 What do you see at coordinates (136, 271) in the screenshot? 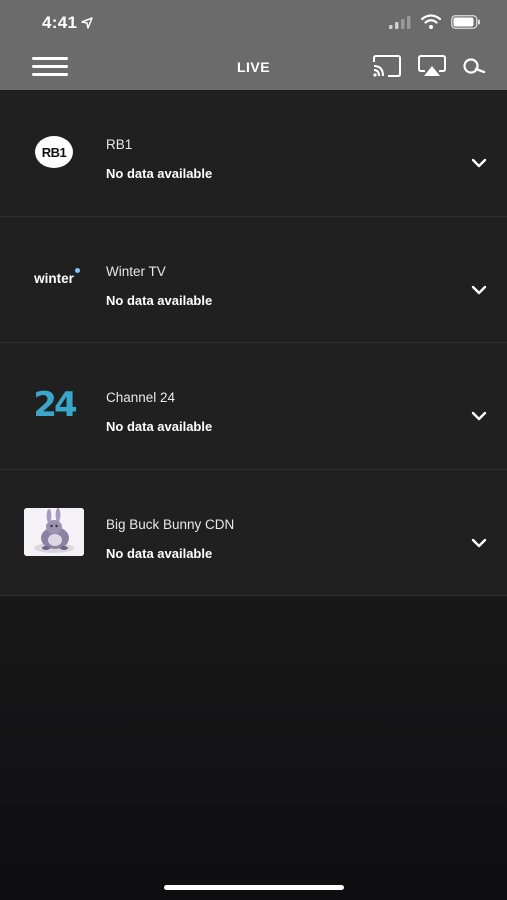
I see `channel-name: Winter TV` at bounding box center [136, 271].